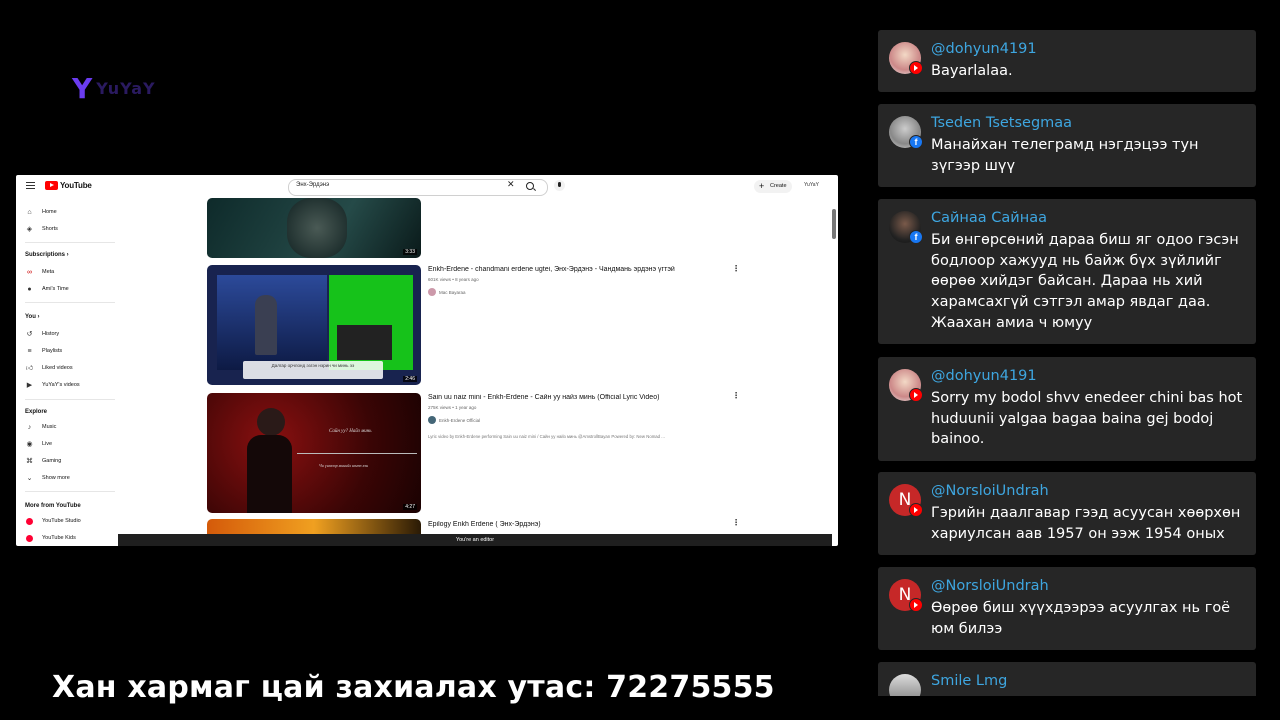 The width and height of the screenshot is (1280, 720). What do you see at coordinates (916, 68) in the screenshot?
I see `youtube-badge-icon` at bounding box center [916, 68].